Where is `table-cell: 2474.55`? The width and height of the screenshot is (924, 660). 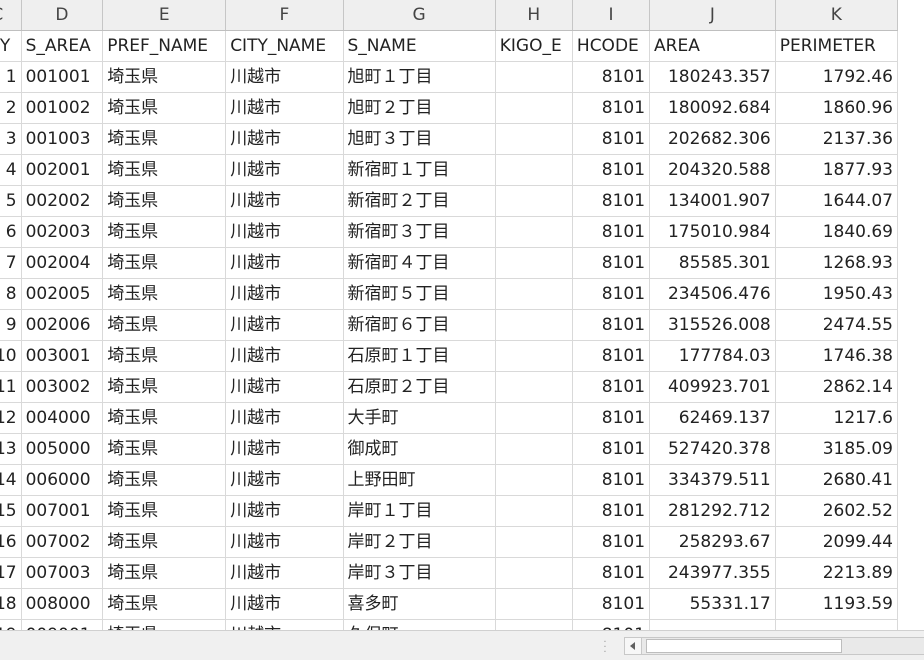
table-cell: 2474.55 is located at coordinates (837, 325).